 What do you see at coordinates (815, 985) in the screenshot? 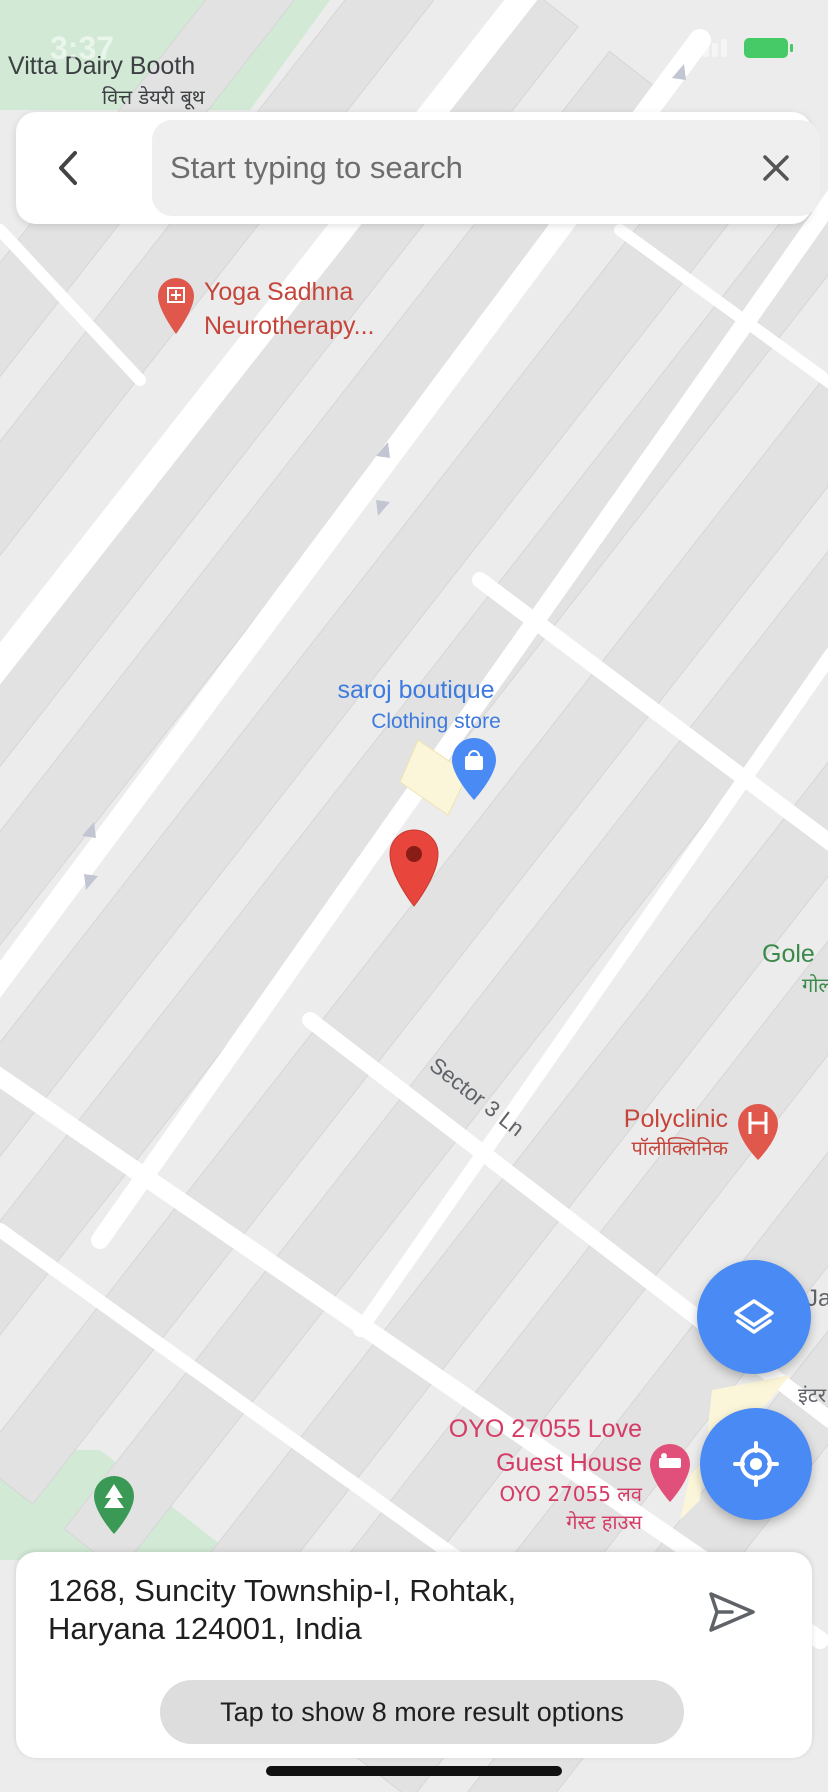
I see `poi-native-label-gole: गोल` at bounding box center [815, 985].